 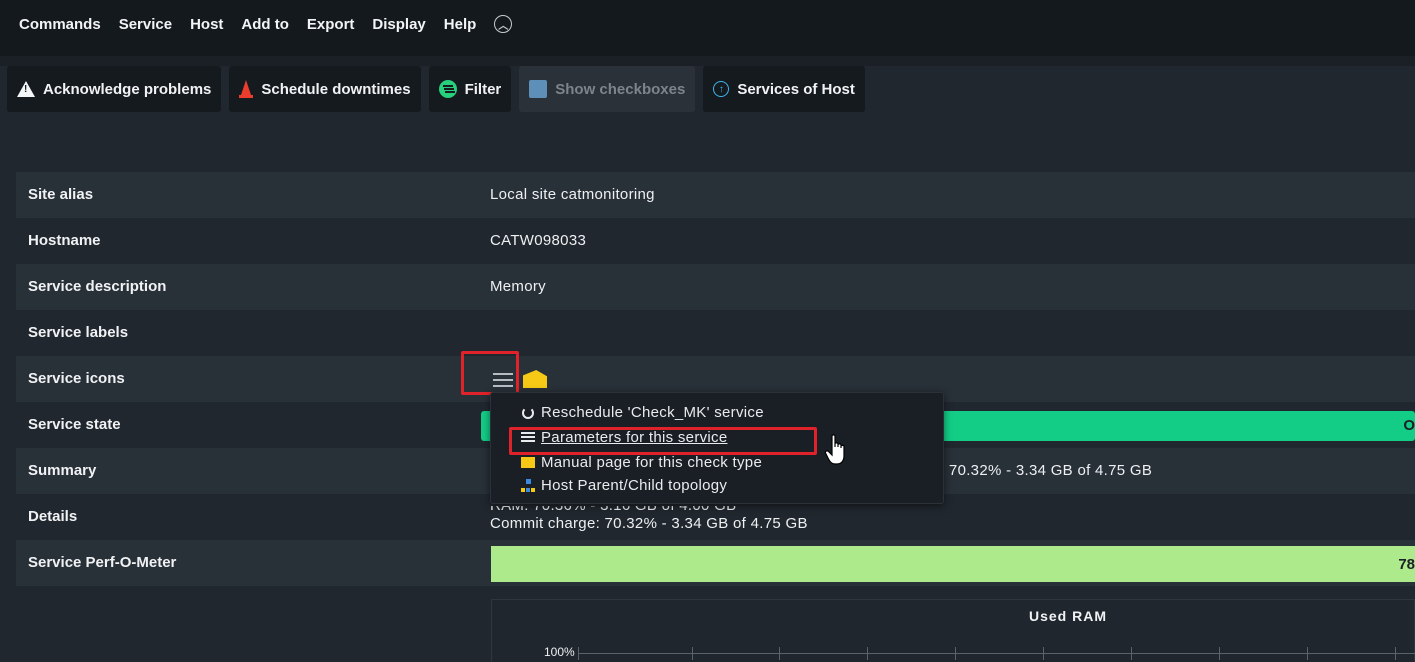 I want to click on schedule-downtimes-button: Schedule downtimes, so click(x=325, y=89).